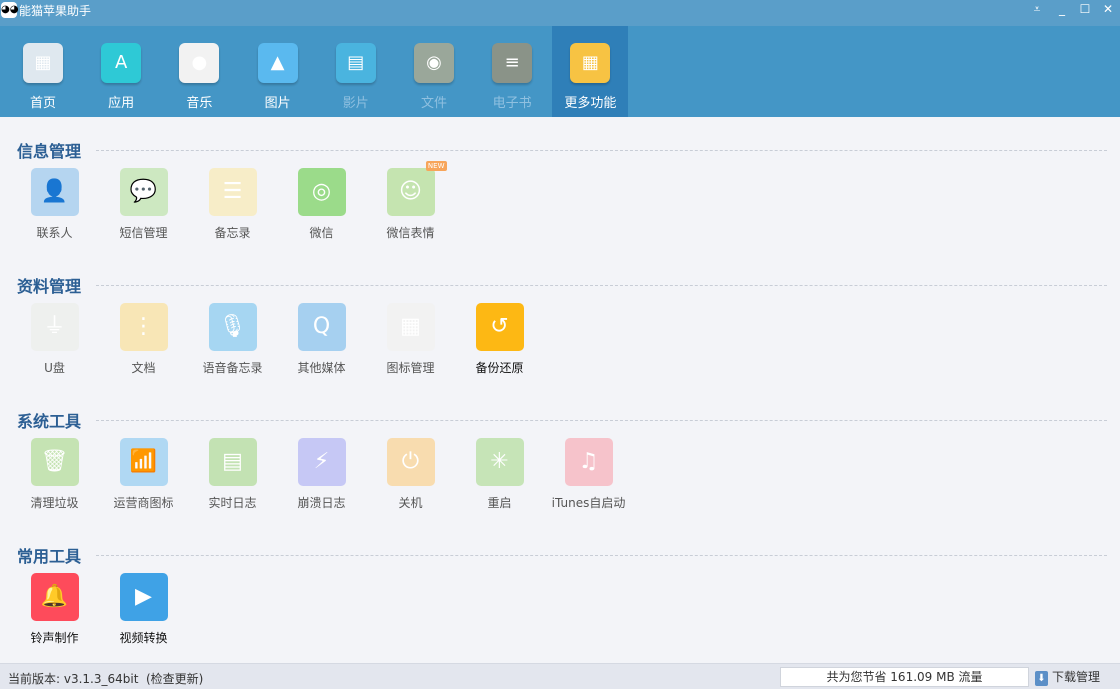  Describe the element at coordinates (410, 191) in the screenshot. I see `feature-glyph-icon: ☺` at that location.